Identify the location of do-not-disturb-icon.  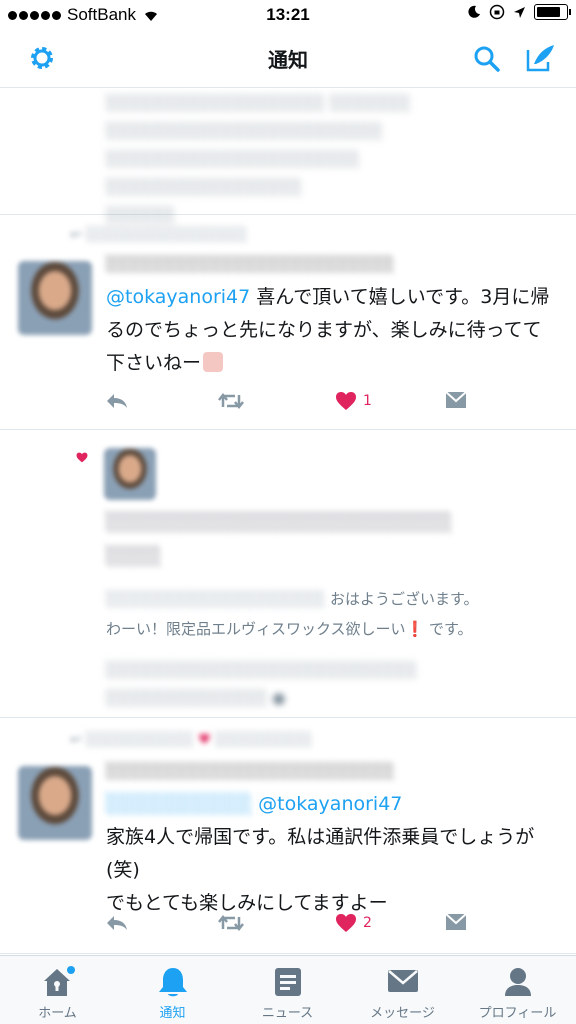
(474, 11).